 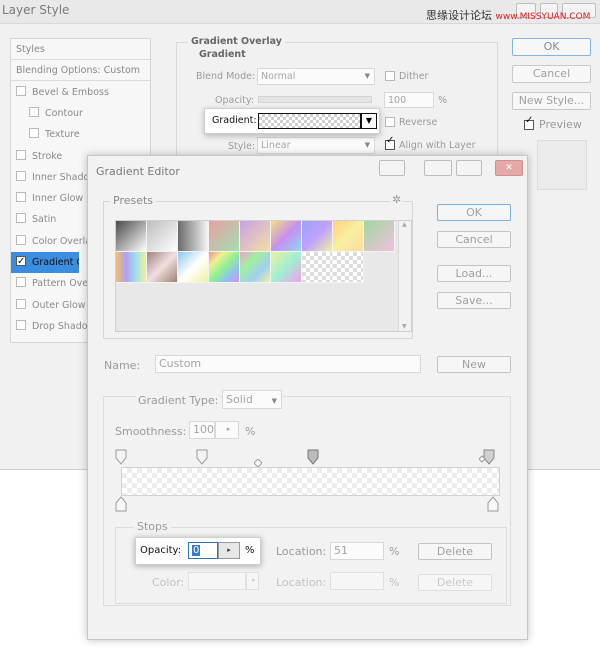 What do you see at coordinates (80, 92) in the screenshot?
I see `styles-item-bevel-emboss: Bevel & Emboss` at bounding box center [80, 92].